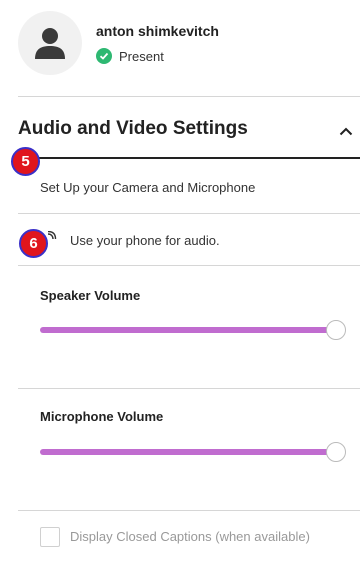 This screenshot has height=567, width=360. What do you see at coordinates (145, 240) in the screenshot?
I see `phone-audio-label: Use your phone for audio.` at bounding box center [145, 240].